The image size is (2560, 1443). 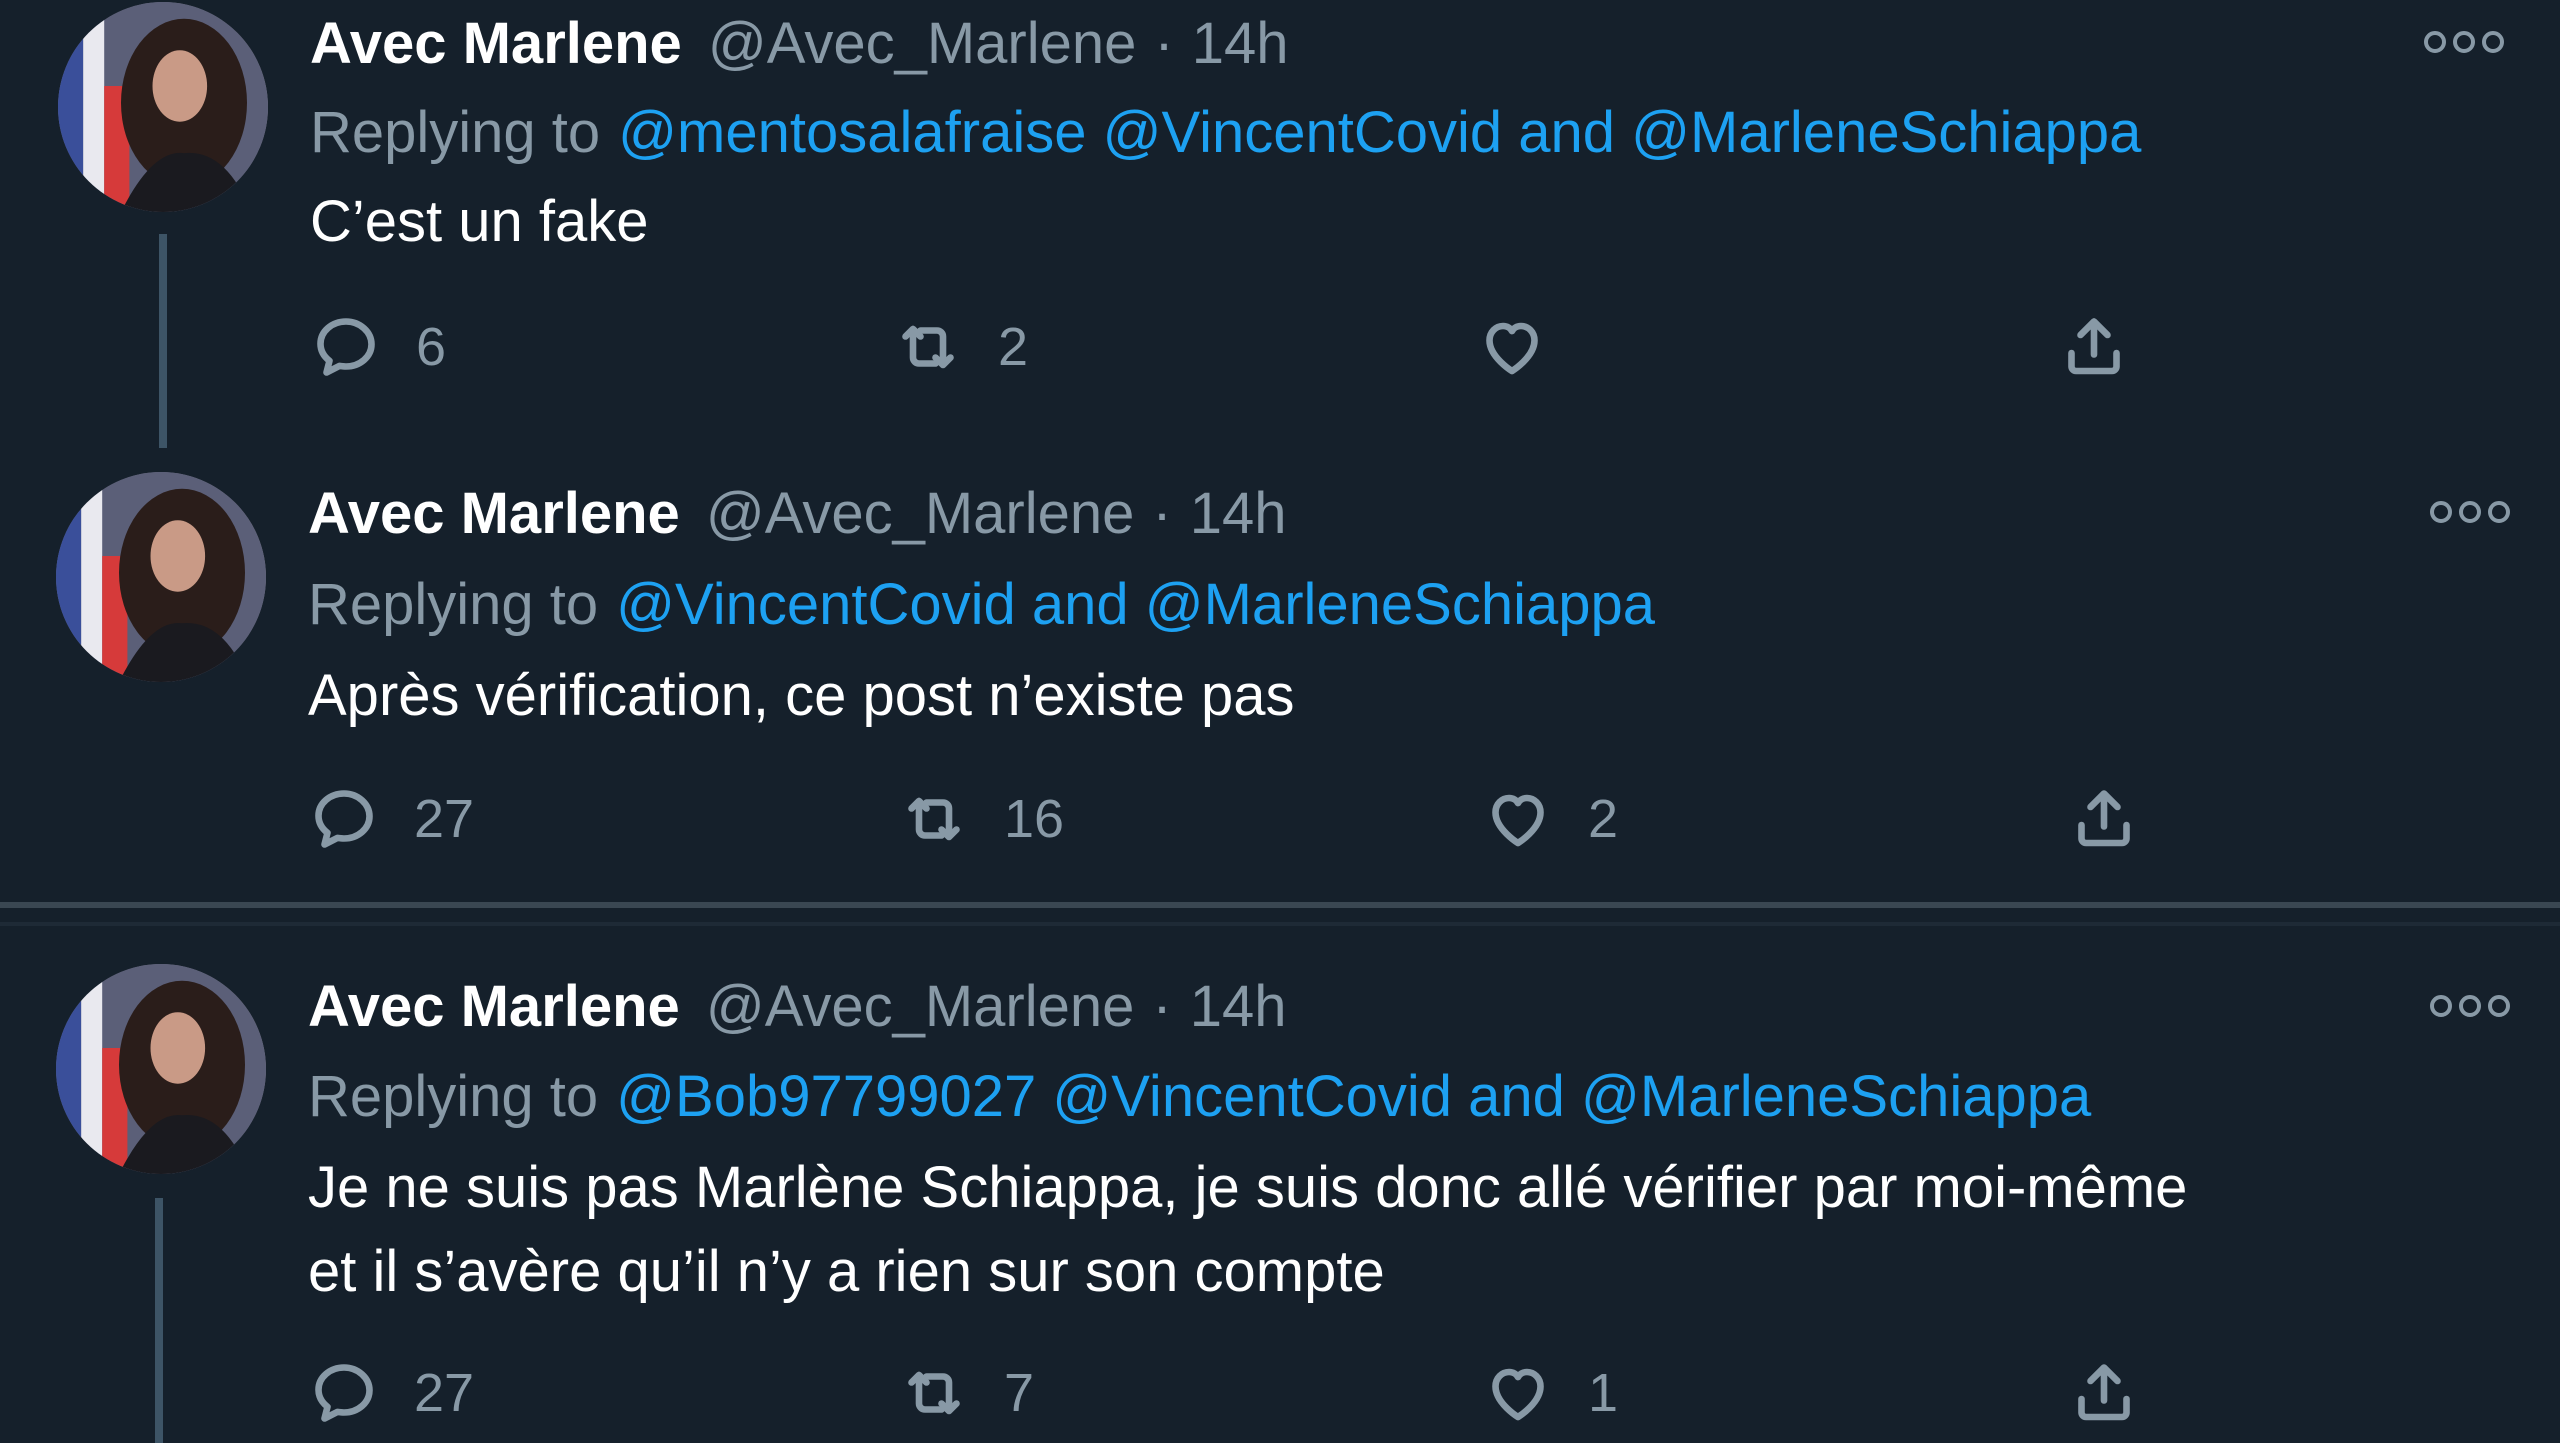 What do you see at coordinates (960, 347) in the screenshot?
I see `retweet-button: 2` at bounding box center [960, 347].